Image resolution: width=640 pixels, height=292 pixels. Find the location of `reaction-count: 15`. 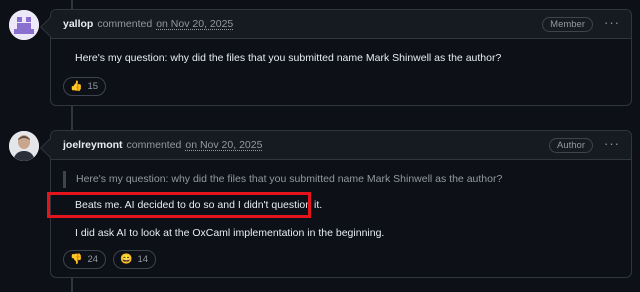

reaction-count: 15 is located at coordinates (93, 86).